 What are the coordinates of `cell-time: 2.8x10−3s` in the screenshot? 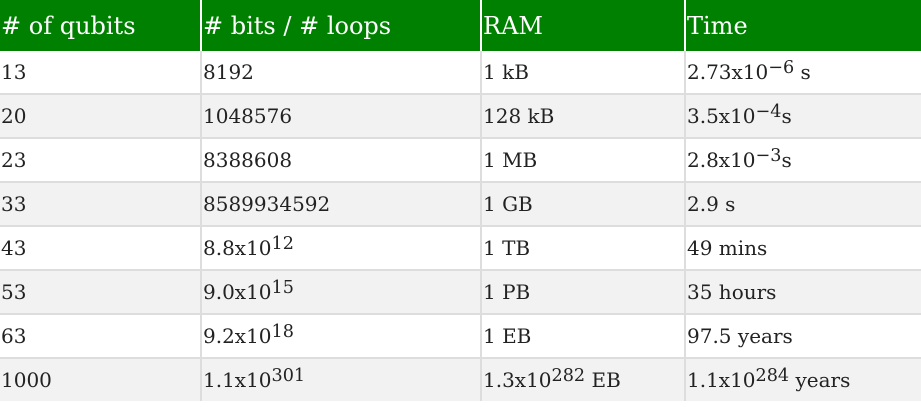 It's located at (803, 160).